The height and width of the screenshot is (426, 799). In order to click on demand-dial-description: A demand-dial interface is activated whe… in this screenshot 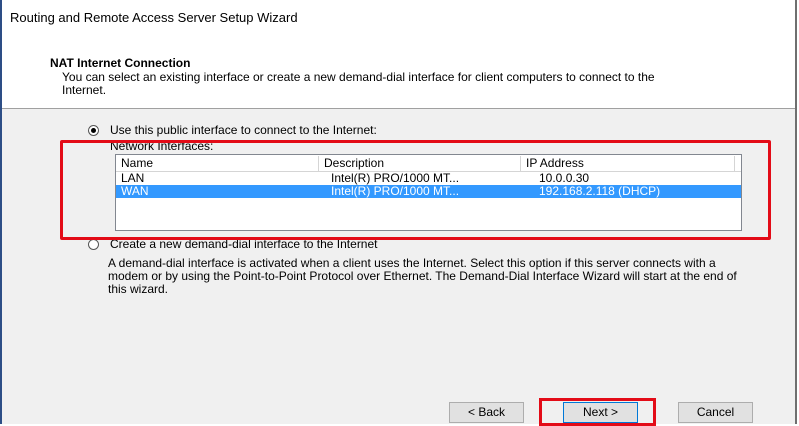, I will do `click(422, 276)`.